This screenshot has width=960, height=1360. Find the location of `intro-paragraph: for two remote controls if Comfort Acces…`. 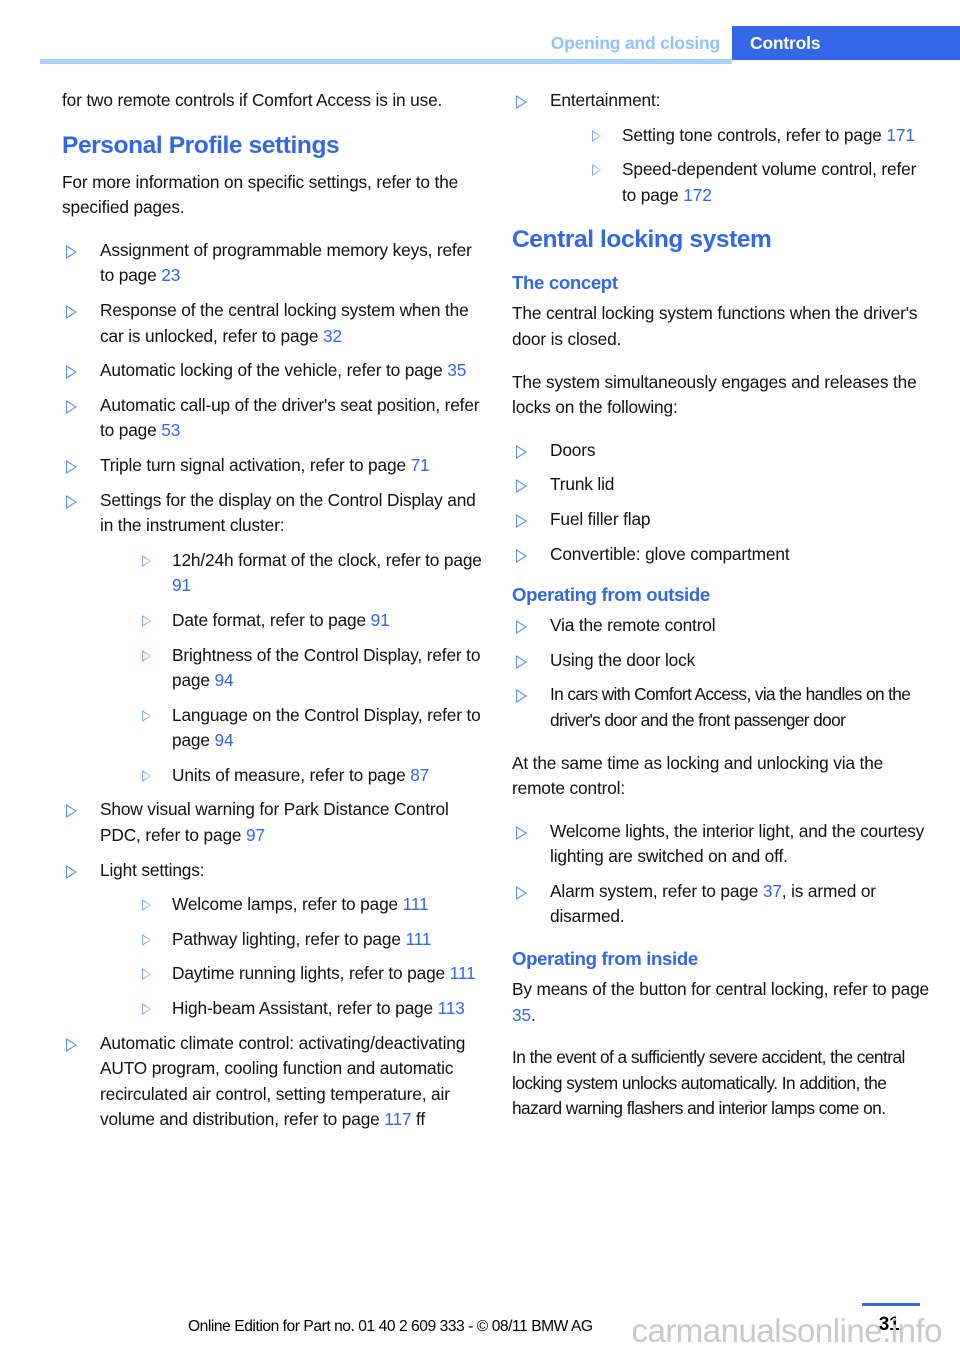

intro-paragraph: for two remote controls if Comfort Acces… is located at coordinates (252, 100).